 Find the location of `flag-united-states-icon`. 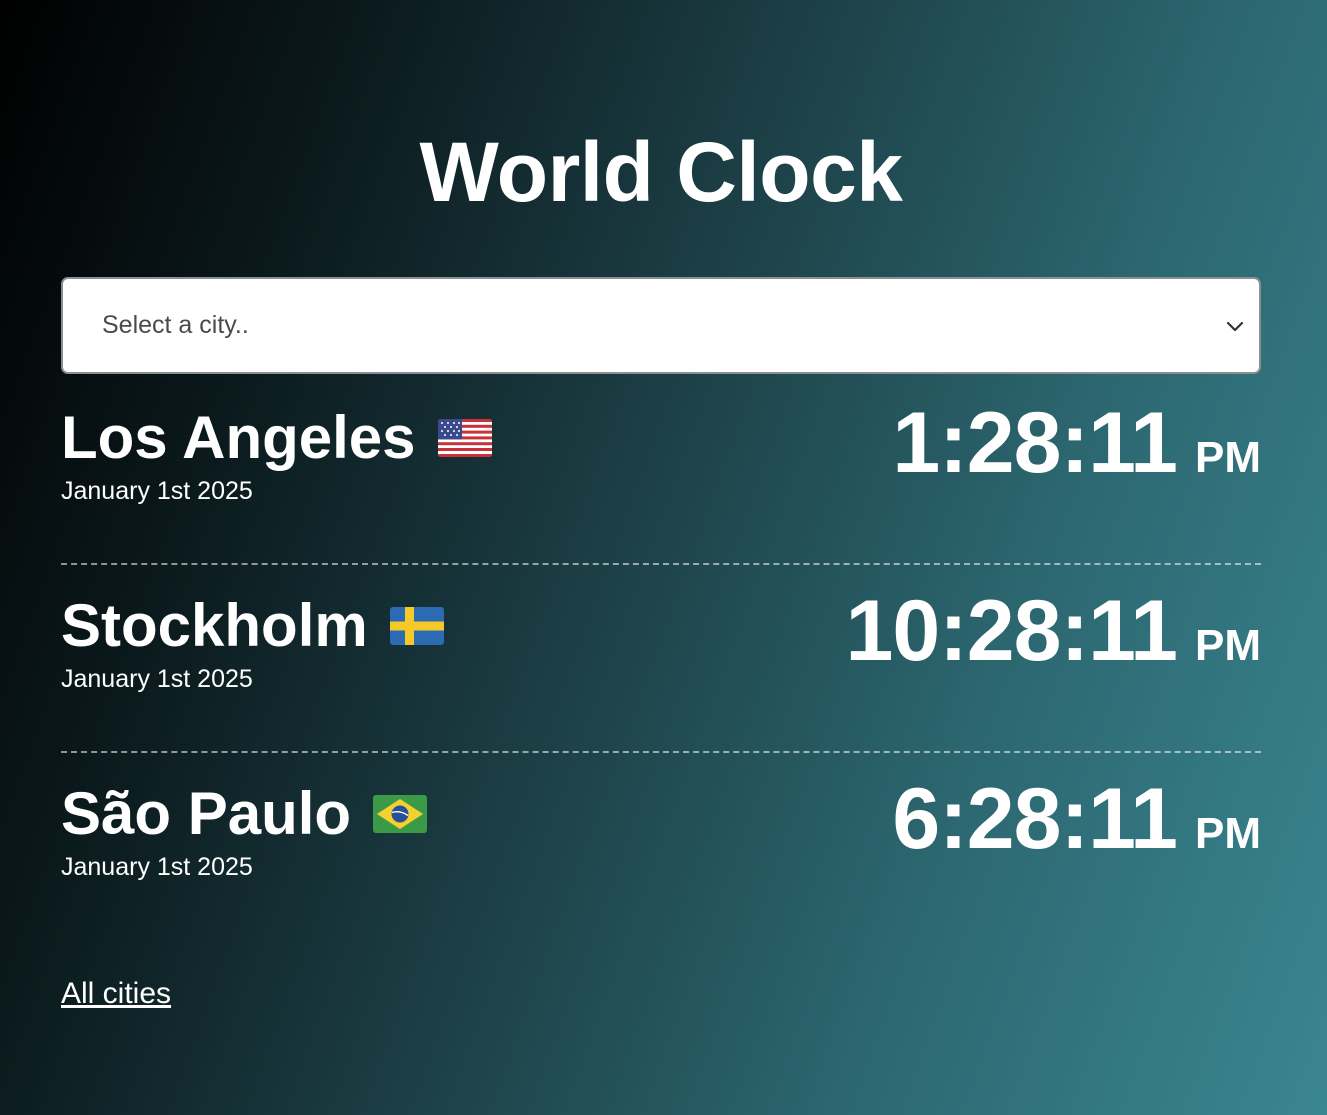

flag-united-states-icon is located at coordinates (464, 438).